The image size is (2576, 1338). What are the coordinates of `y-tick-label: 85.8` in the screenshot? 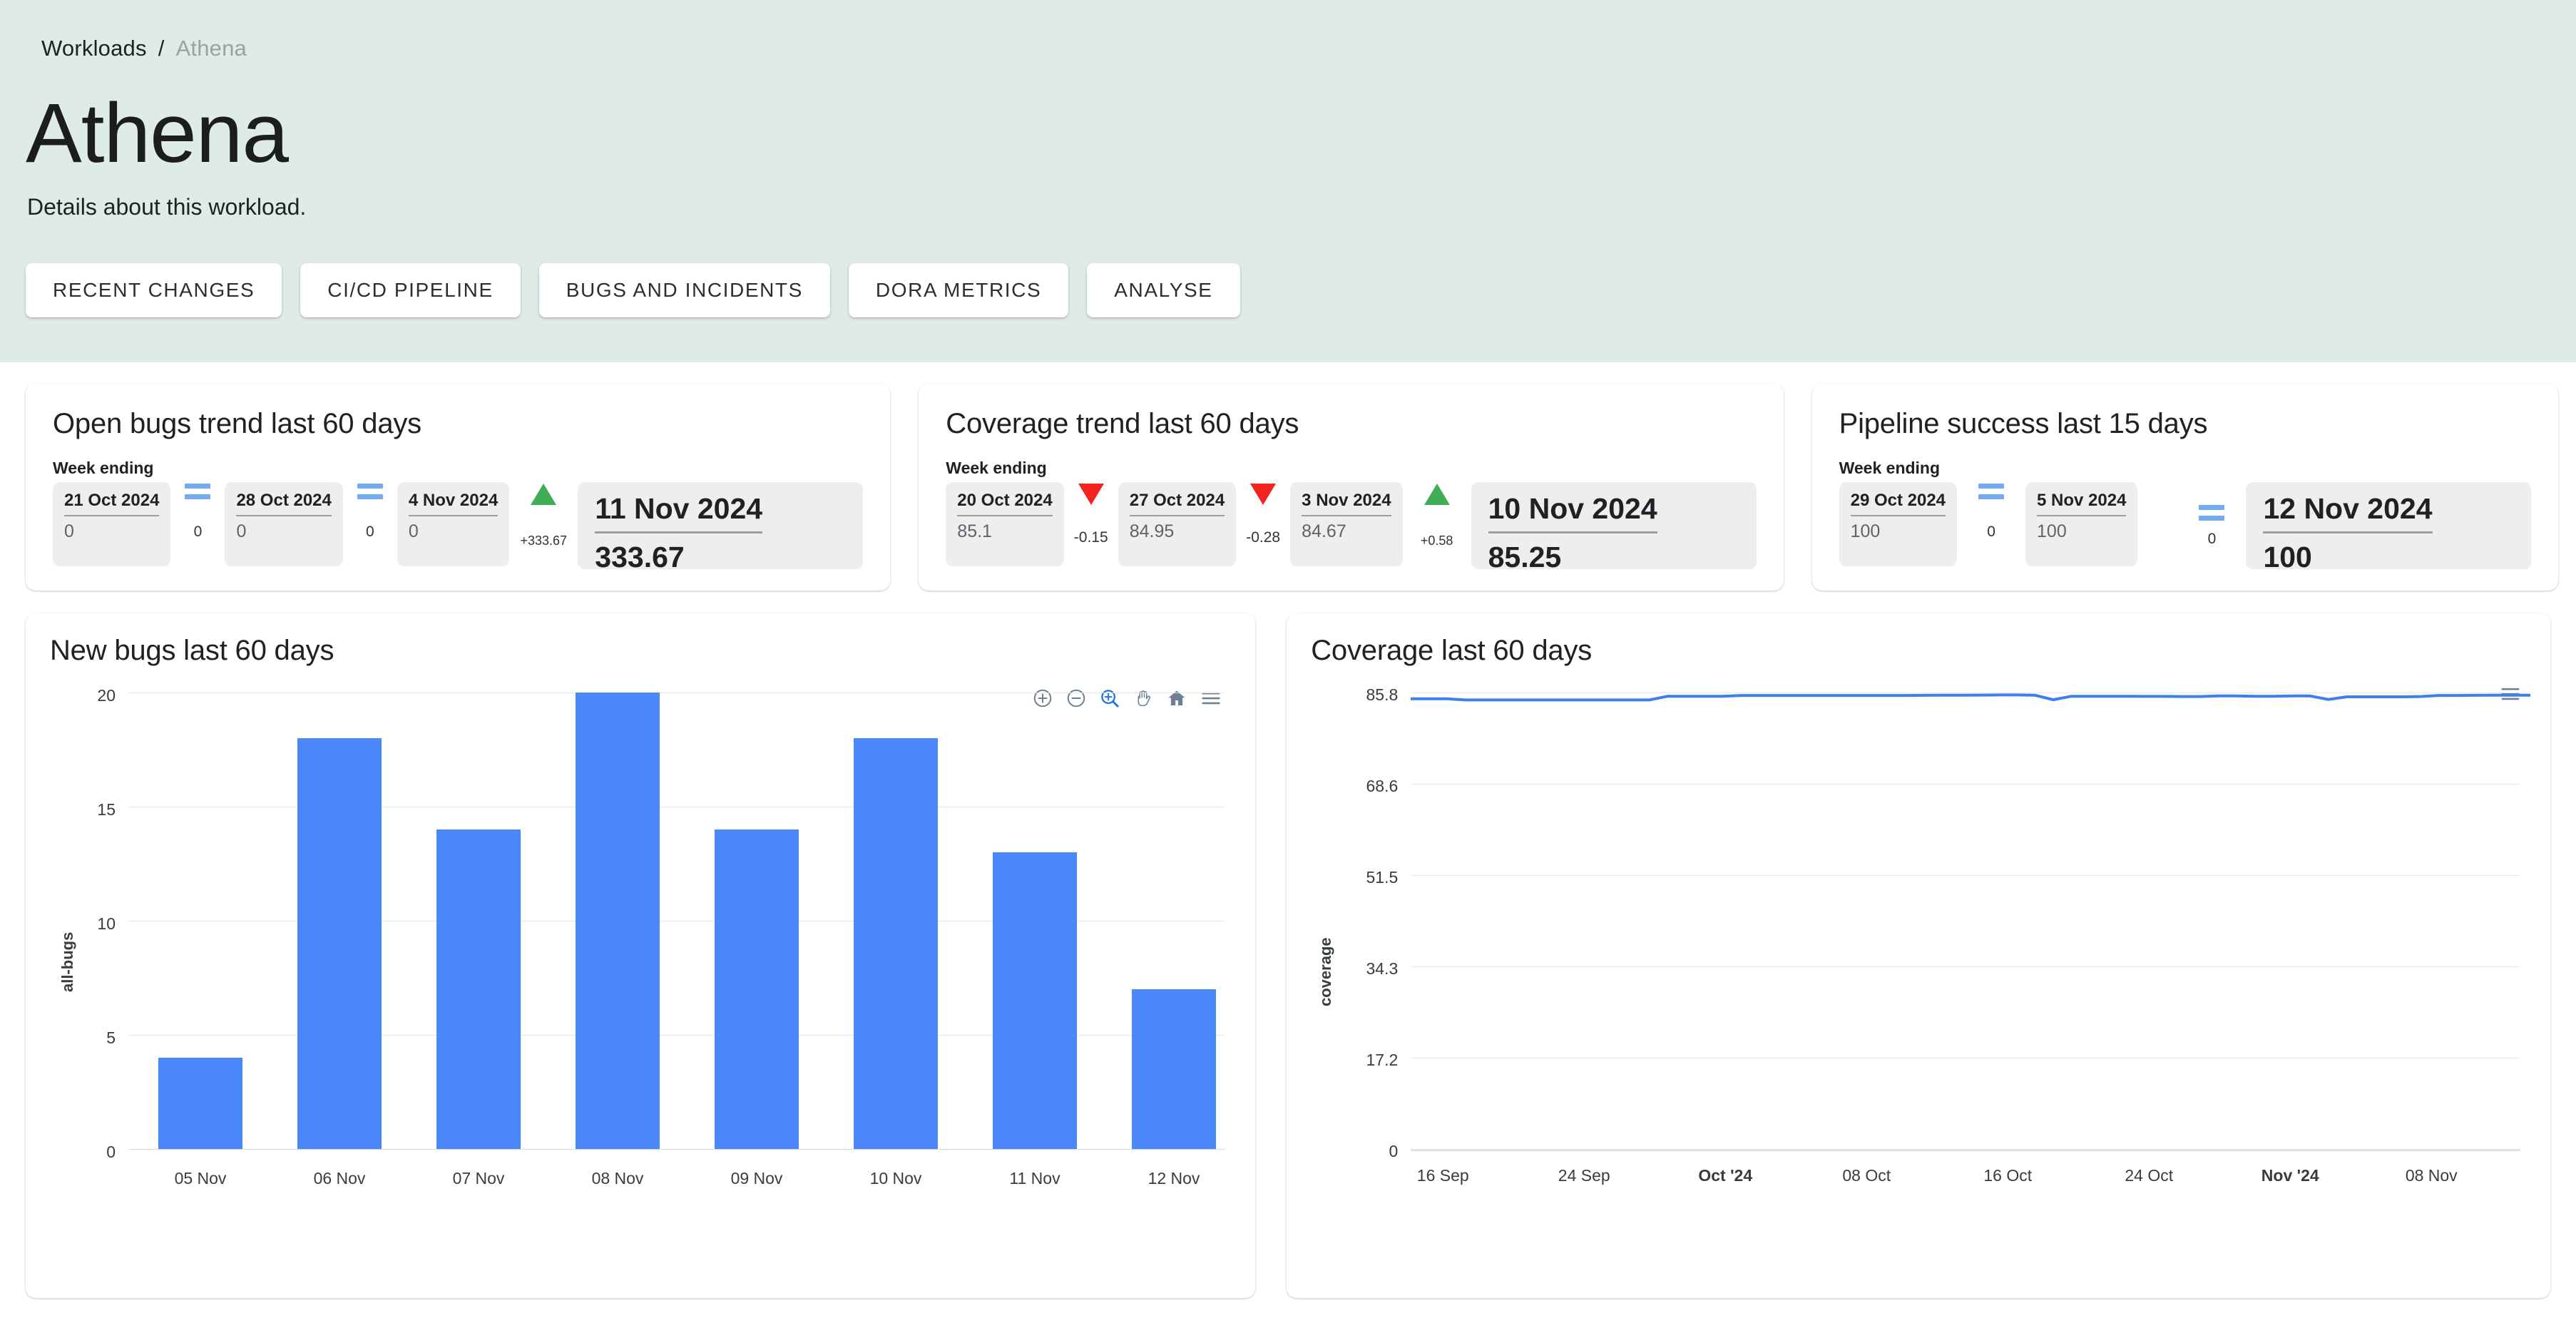 It's located at (1383, 694).